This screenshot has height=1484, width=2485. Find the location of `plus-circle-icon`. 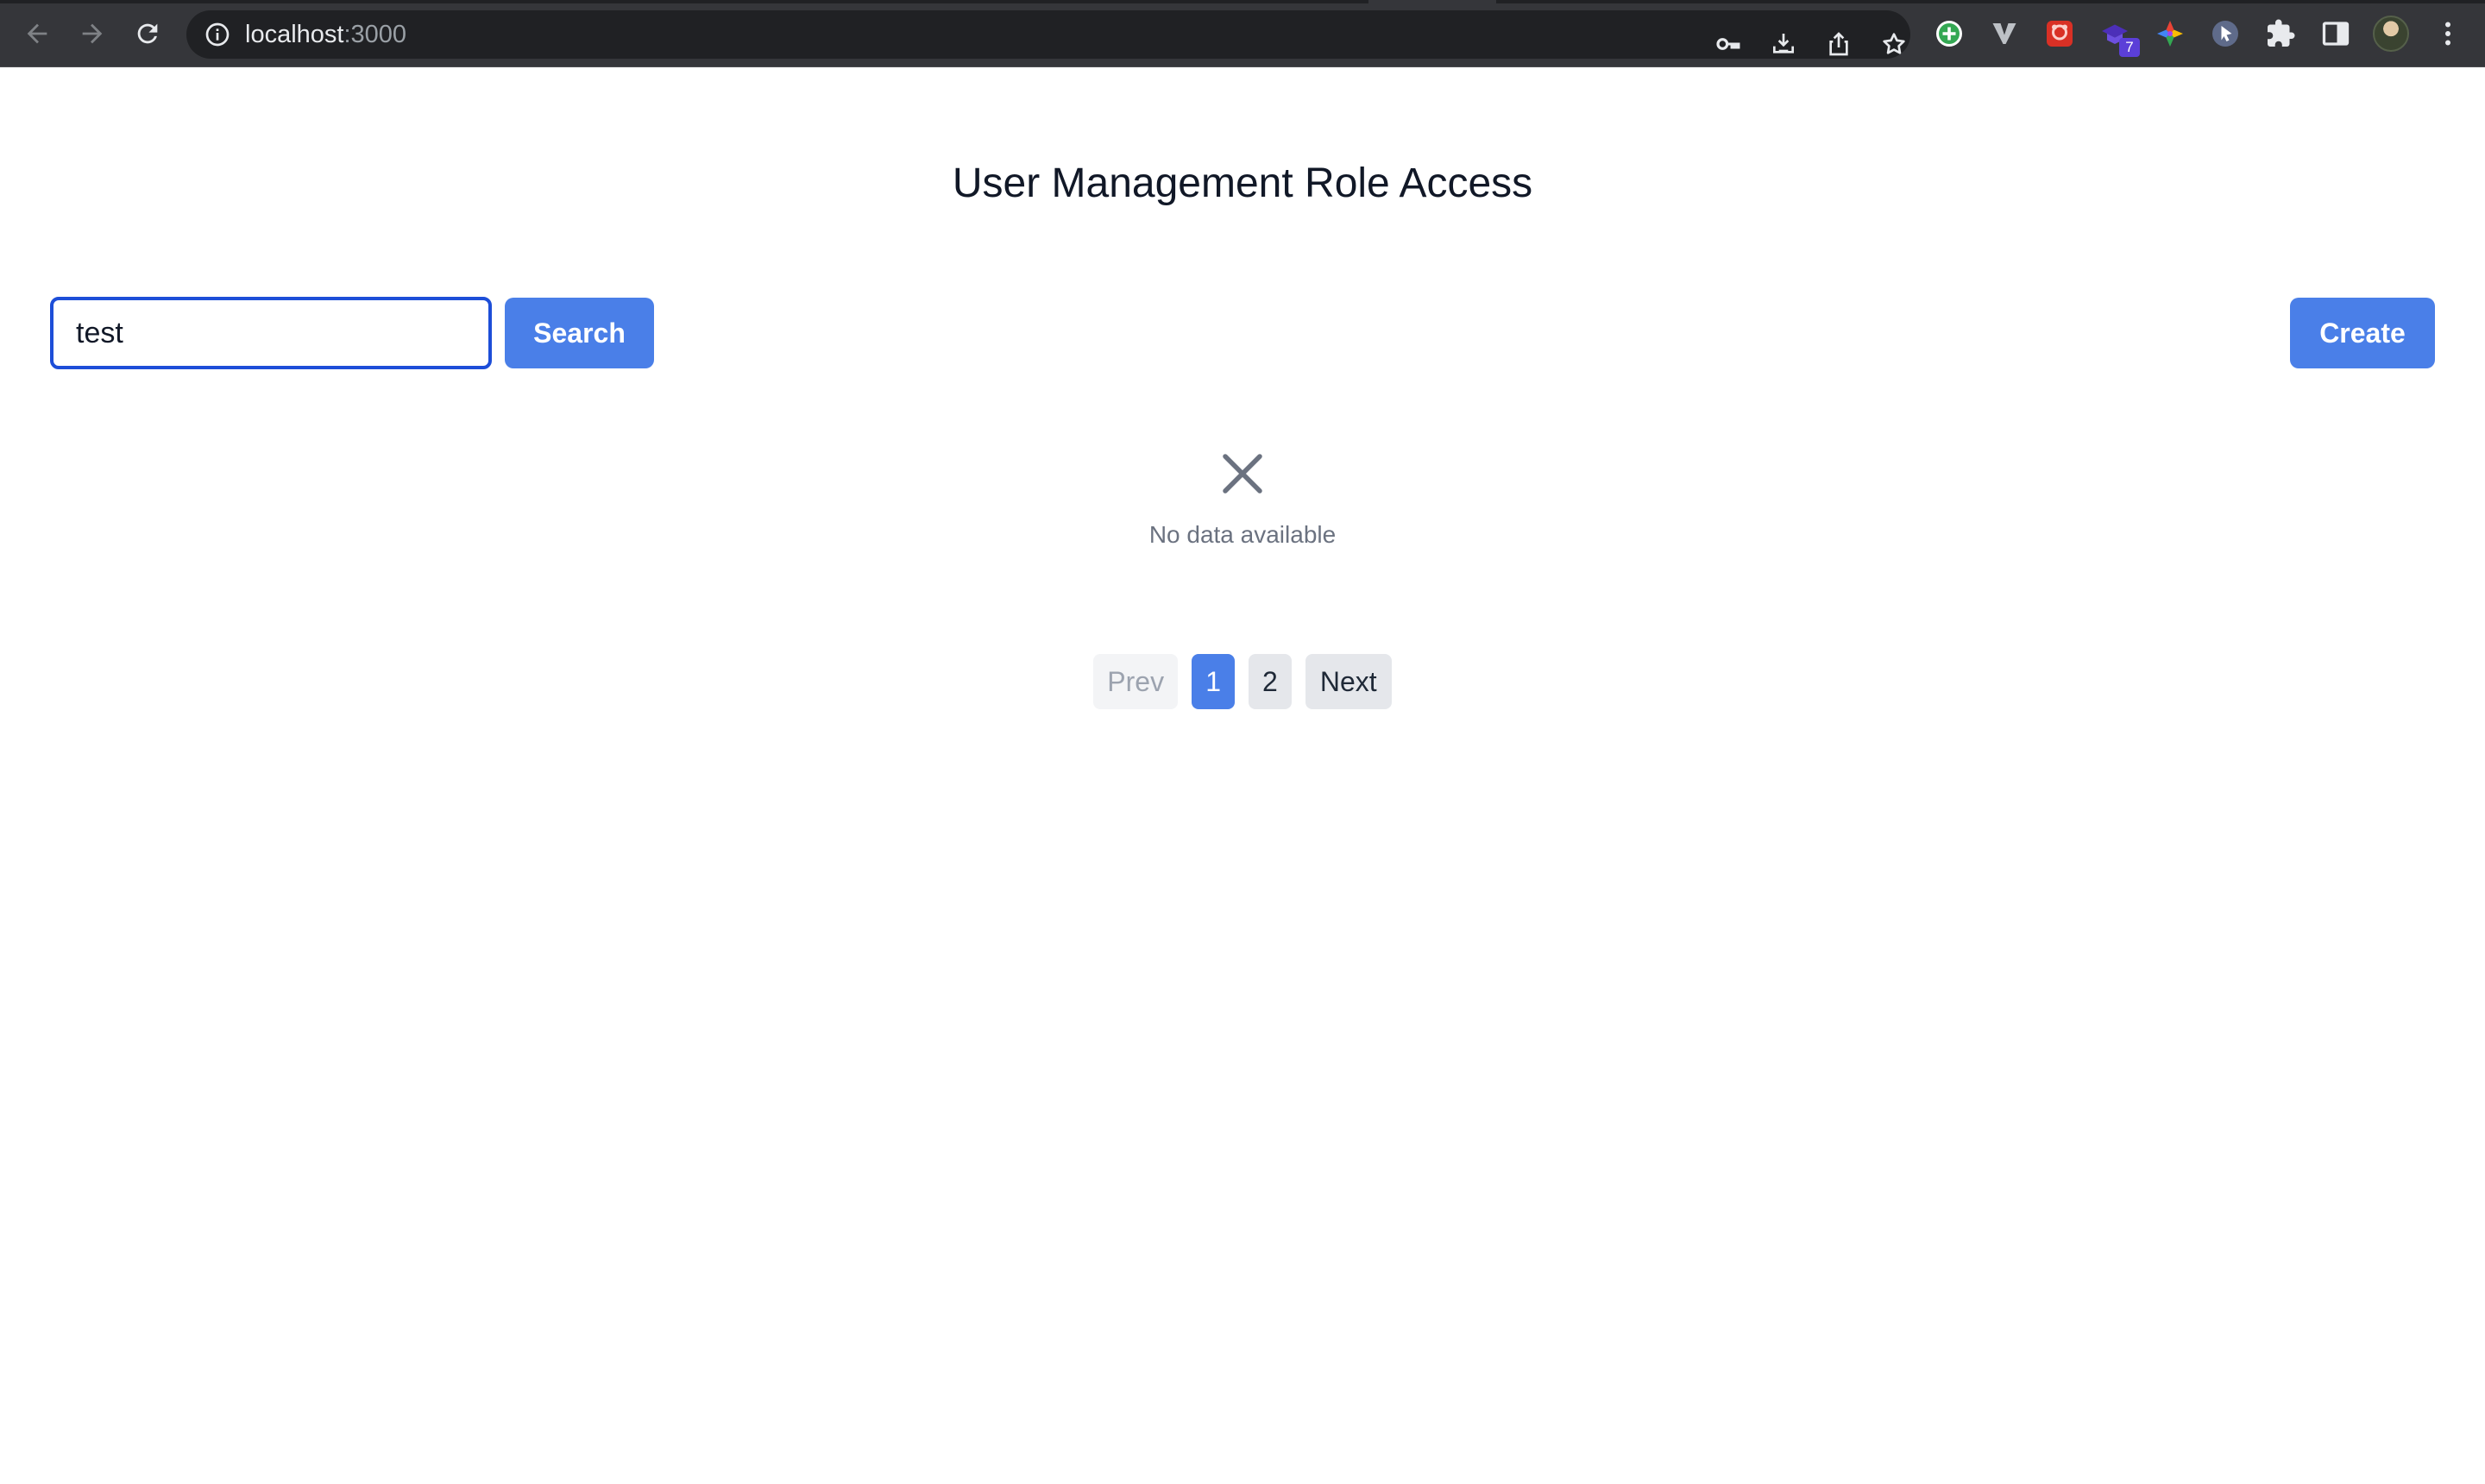

plus-circle-icon is located at coordinates (1949, 34).